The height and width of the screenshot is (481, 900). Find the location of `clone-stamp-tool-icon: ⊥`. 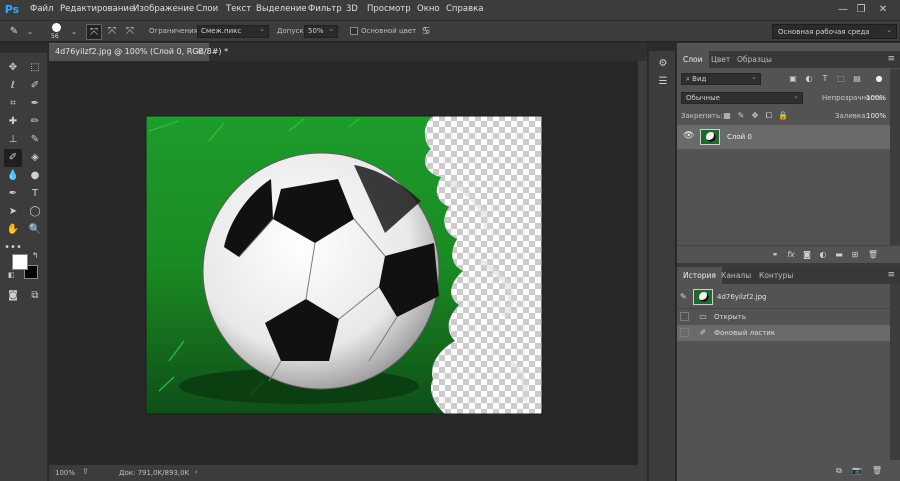

clone-stamp-tool-icon: ⊥ is located at coordinates (13, 140).